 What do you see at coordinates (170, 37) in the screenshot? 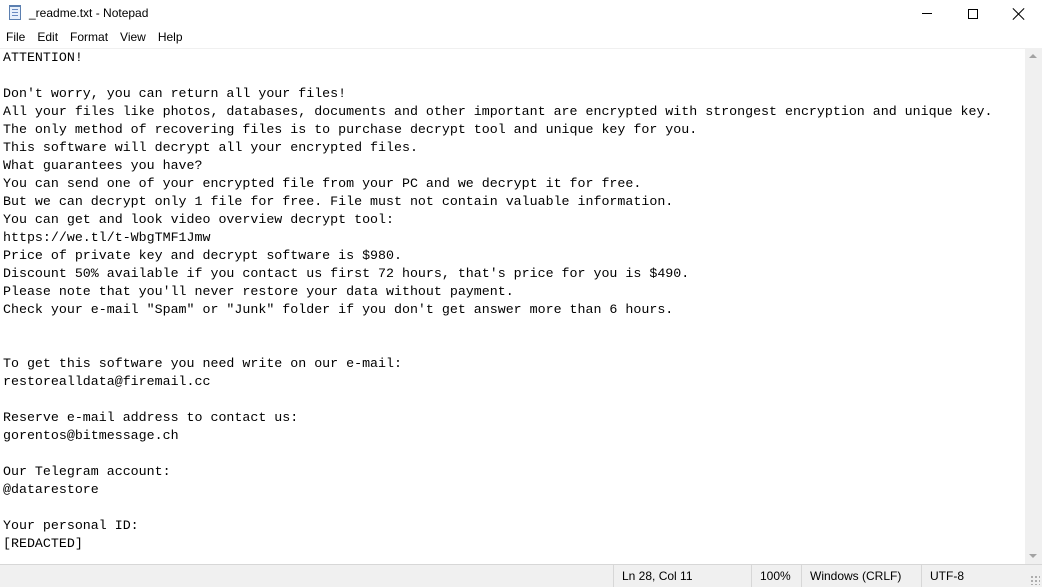
I see `menu-help: Help` at bounding box center [170, 37].